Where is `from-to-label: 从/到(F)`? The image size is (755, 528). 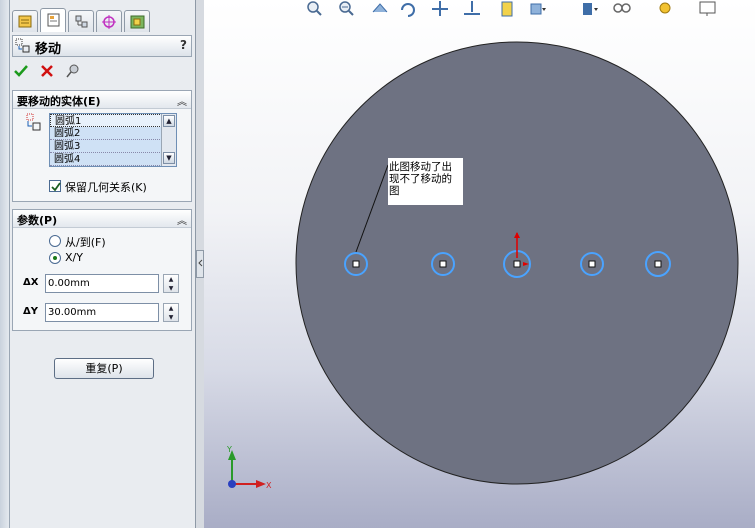
from-to-label: 从/到(F) is located at coordinates (85, 242).